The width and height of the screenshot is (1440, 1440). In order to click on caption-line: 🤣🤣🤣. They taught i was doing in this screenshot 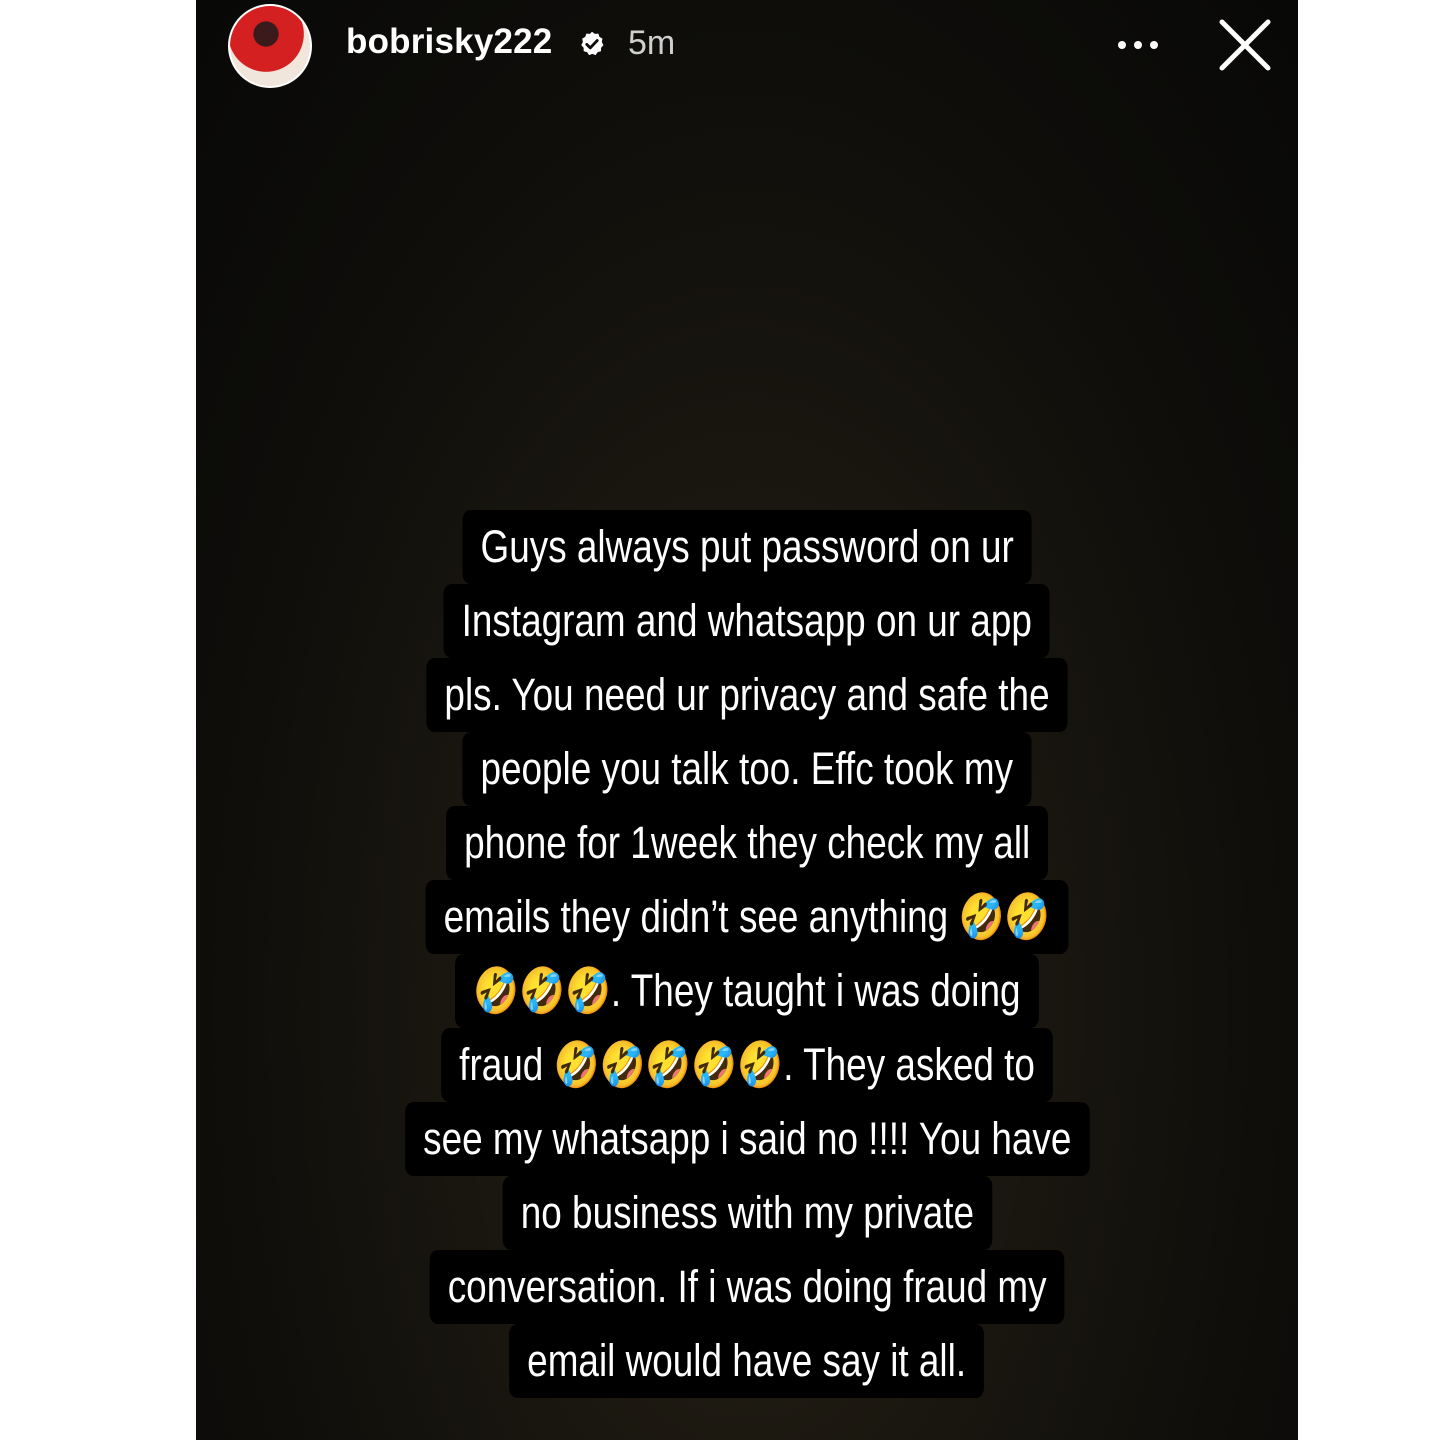, I will do `click(747, 991)`.